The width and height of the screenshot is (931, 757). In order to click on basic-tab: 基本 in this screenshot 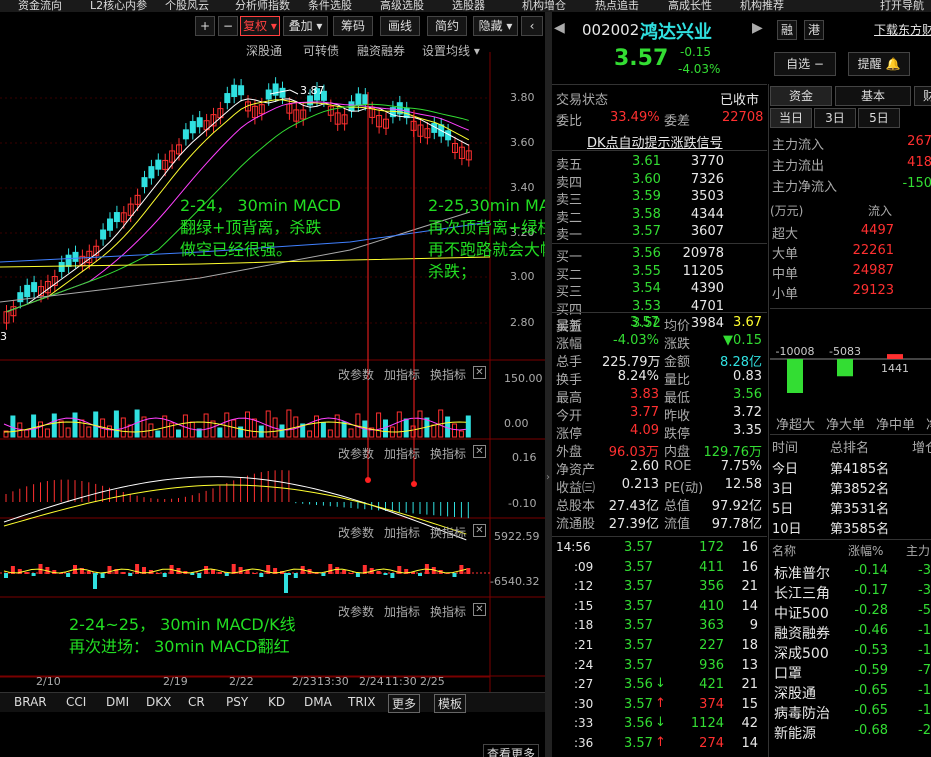, I will do `click(873, 96)`.